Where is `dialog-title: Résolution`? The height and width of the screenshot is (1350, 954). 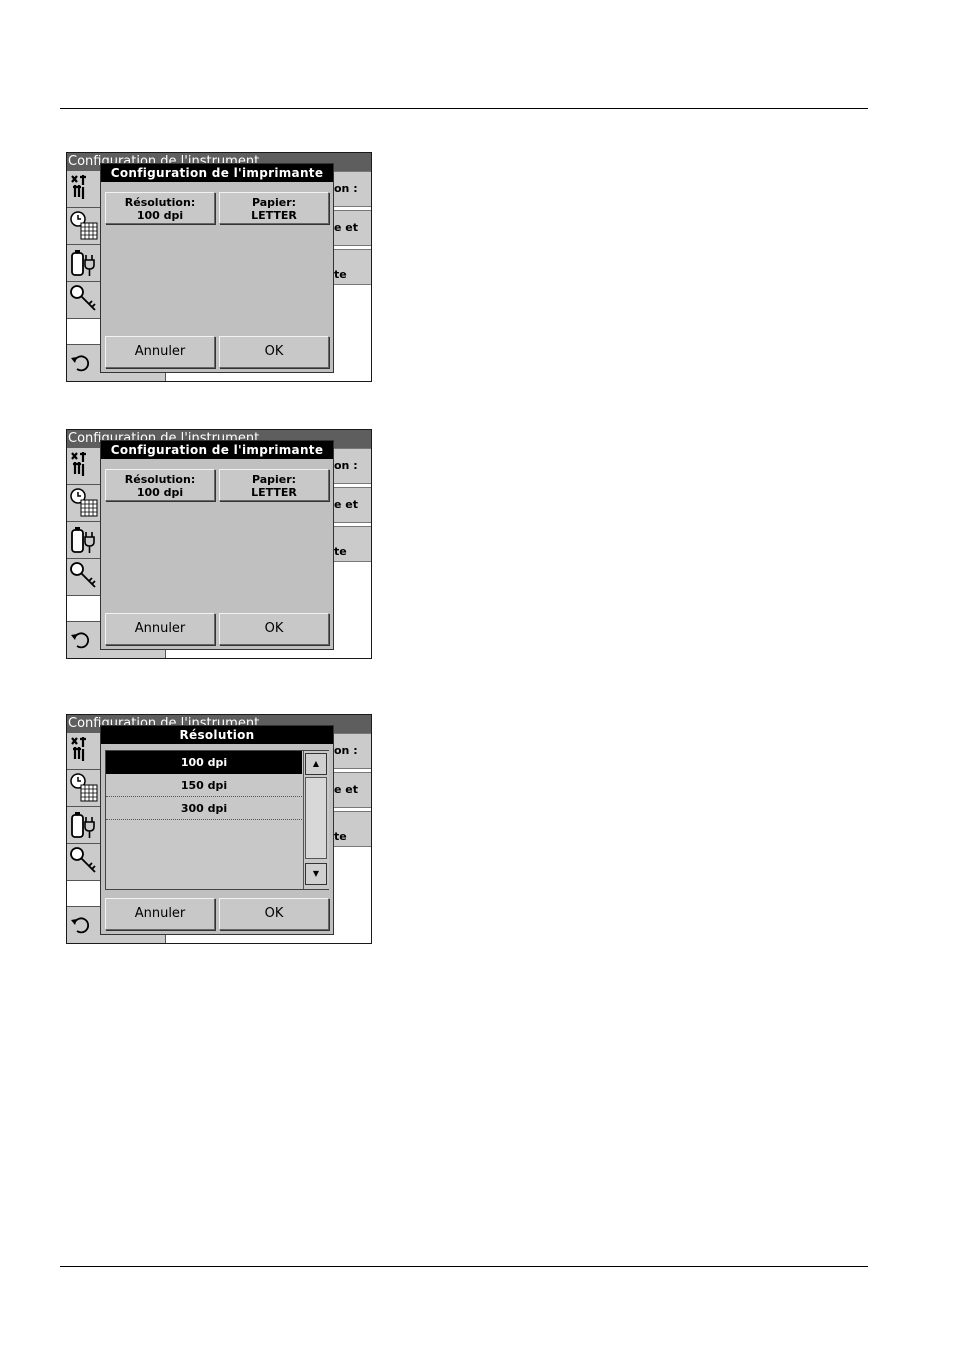
dialog-title: Résolution is located at coordinates (217, 735).